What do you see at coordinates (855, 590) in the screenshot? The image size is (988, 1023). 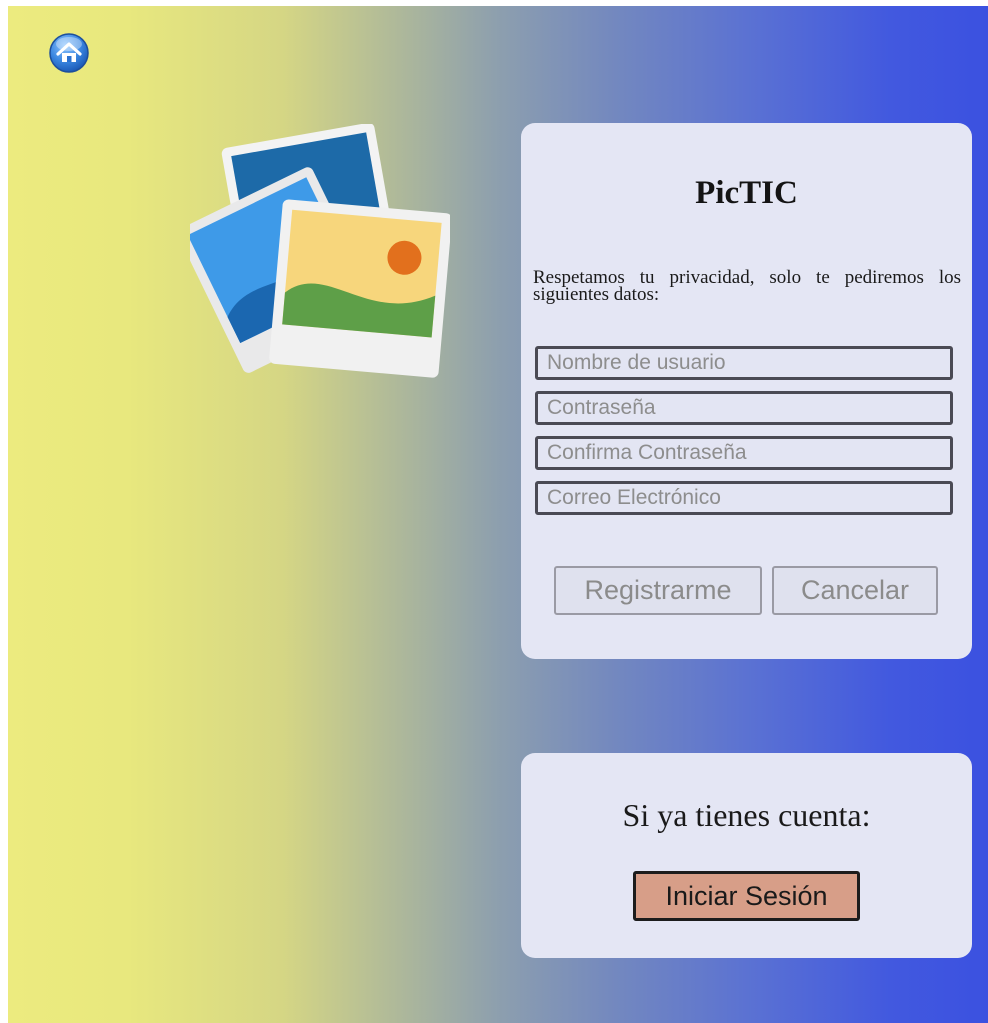 I see `cancel-button: Cancelar` at bounding box center [855, 590].